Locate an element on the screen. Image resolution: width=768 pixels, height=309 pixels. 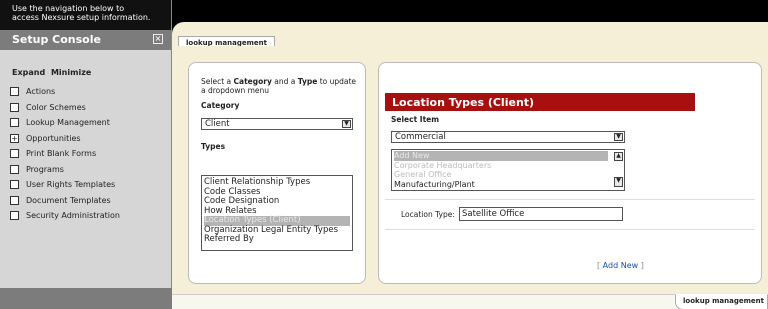
location-types-header: Location Types (Client) is located at coordinates (540, 102).